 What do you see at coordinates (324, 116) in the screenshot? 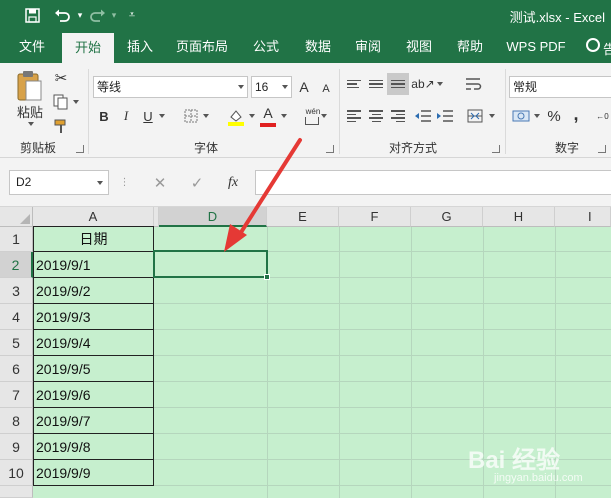
I see `phonetic-dropdown-icon` at bounding box center [324, 116].